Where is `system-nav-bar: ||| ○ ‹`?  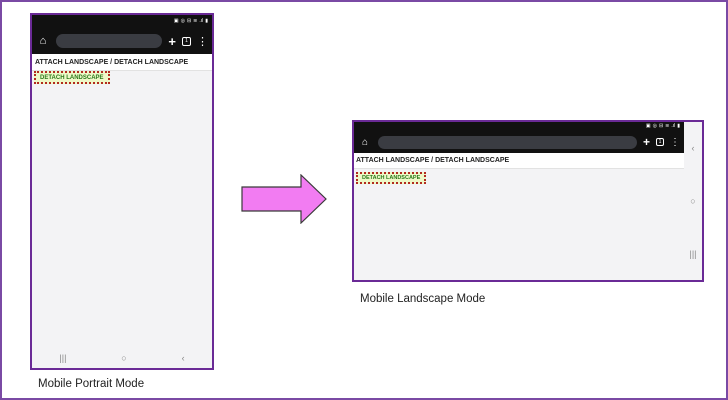 system-nav-bar: ||| ○ ‹ is located at coordinates (122, 358).